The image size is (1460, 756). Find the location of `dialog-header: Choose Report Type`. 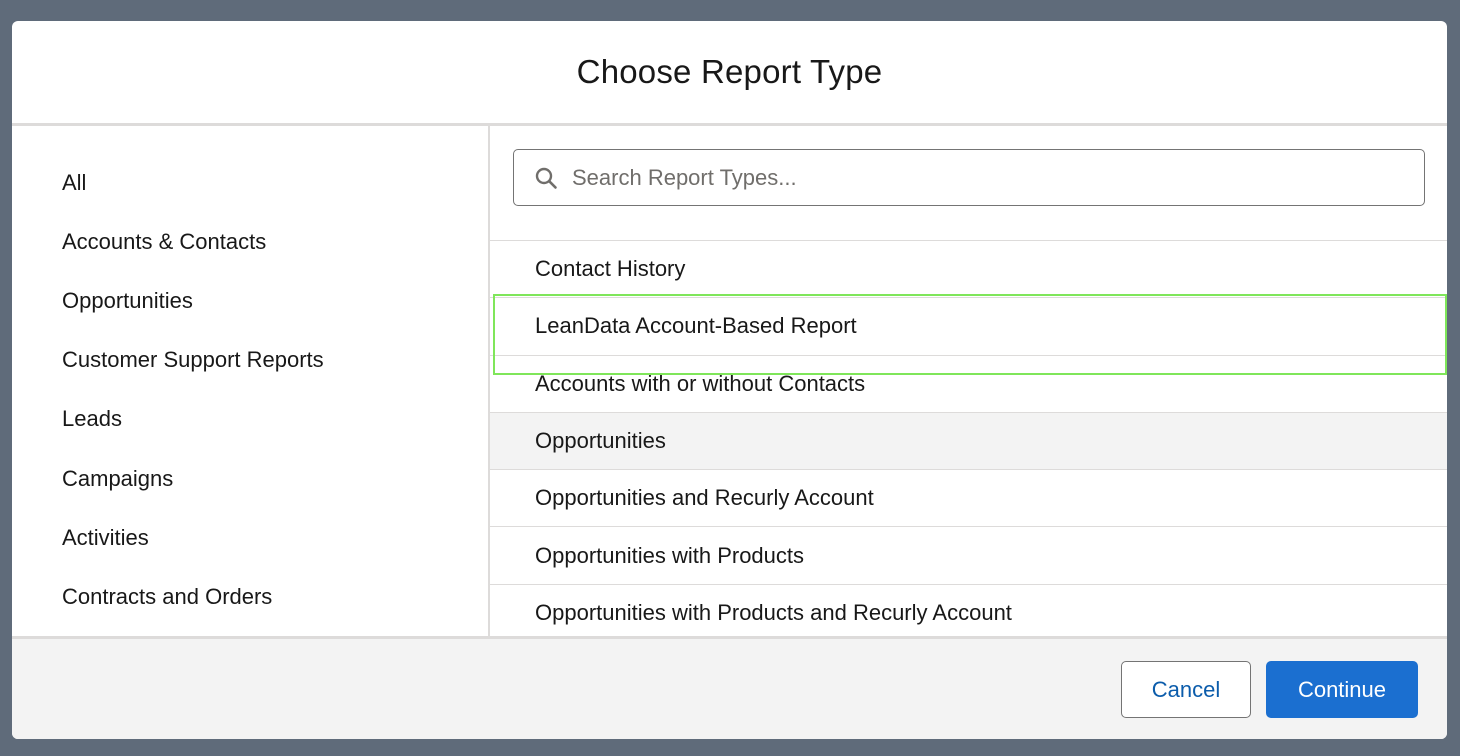

dialog-header: Choose Report Type is located at coordinates (729, 73).